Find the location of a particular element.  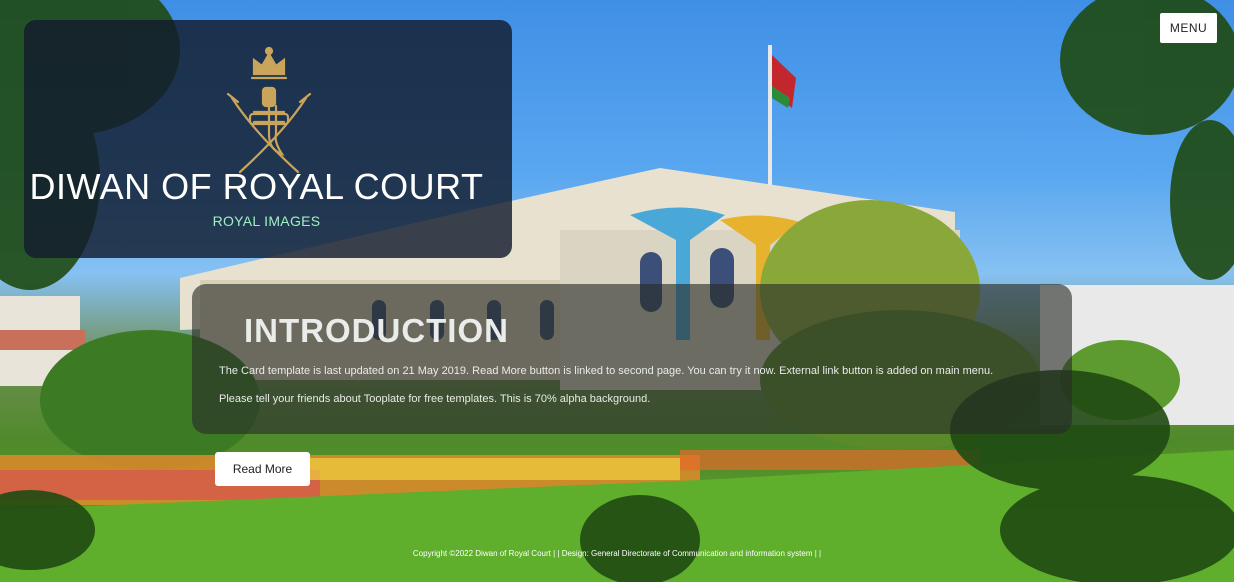

brand-title: DIWAN OF ROYAL COURT is located at coordinates (256, 186).